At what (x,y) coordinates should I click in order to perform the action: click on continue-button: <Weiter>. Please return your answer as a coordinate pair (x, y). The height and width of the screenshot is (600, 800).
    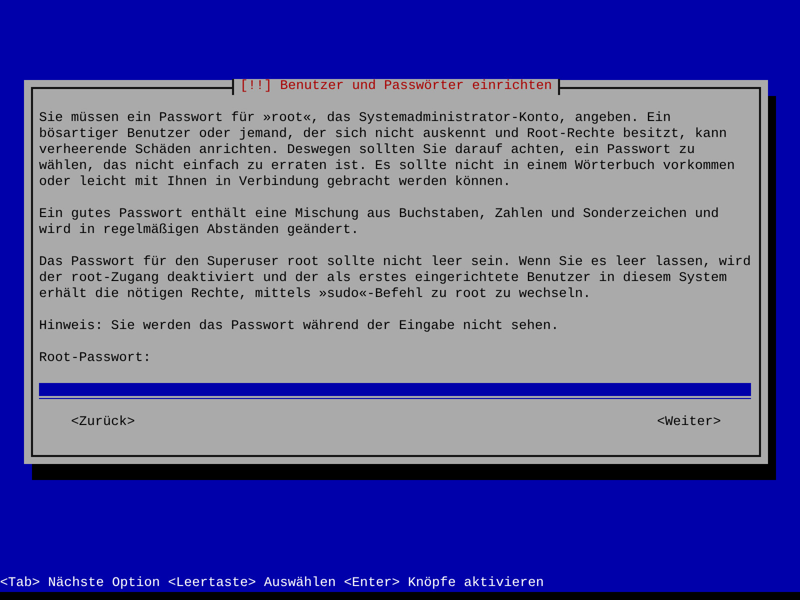
    Looking at the image, I should click on (689, 423).